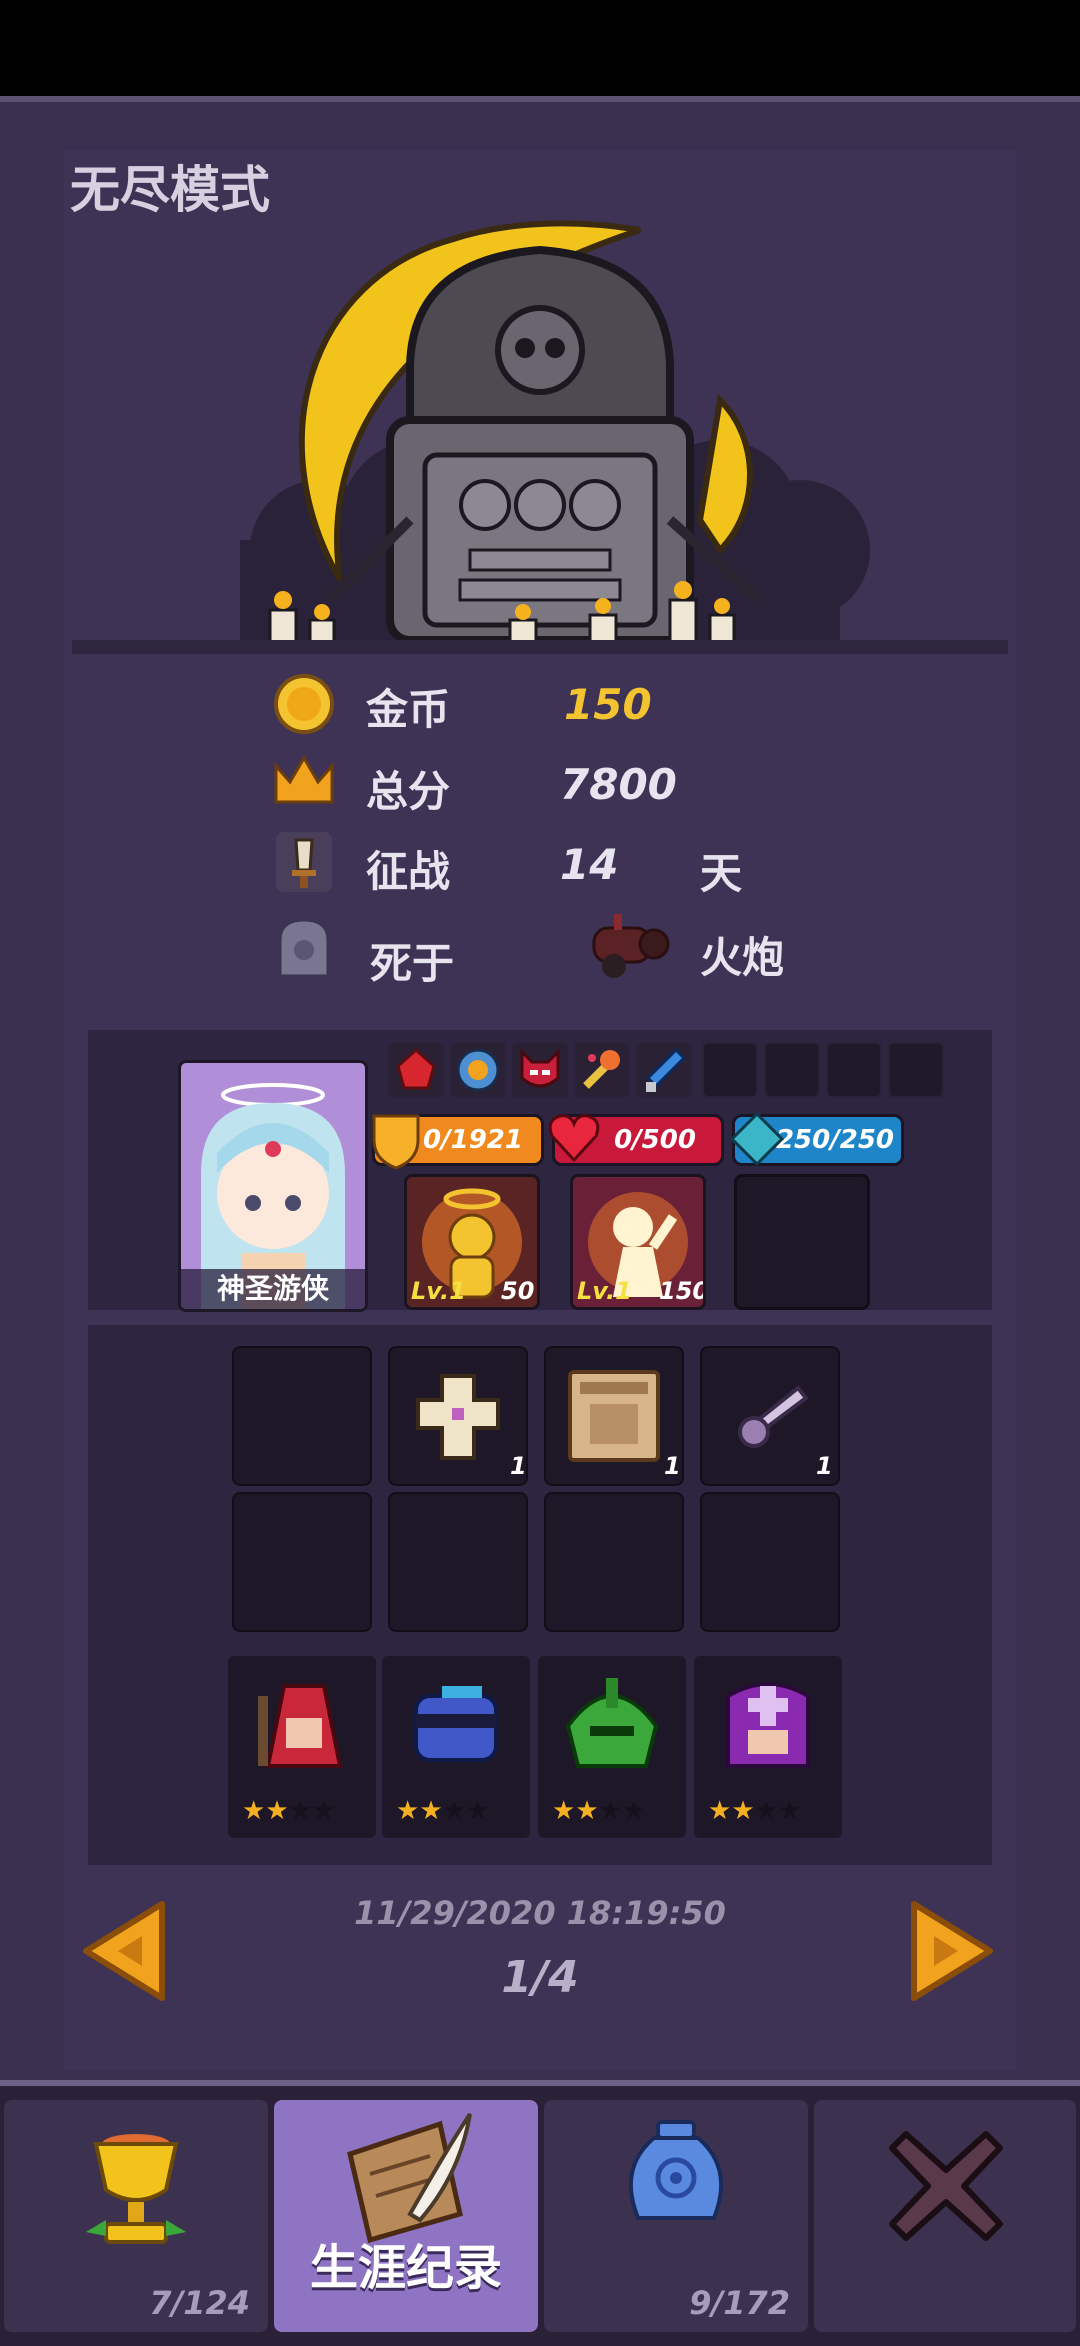 This screenshot has height=2346, width=1080. I want to click on trophy-icon, so click(136, 2189).